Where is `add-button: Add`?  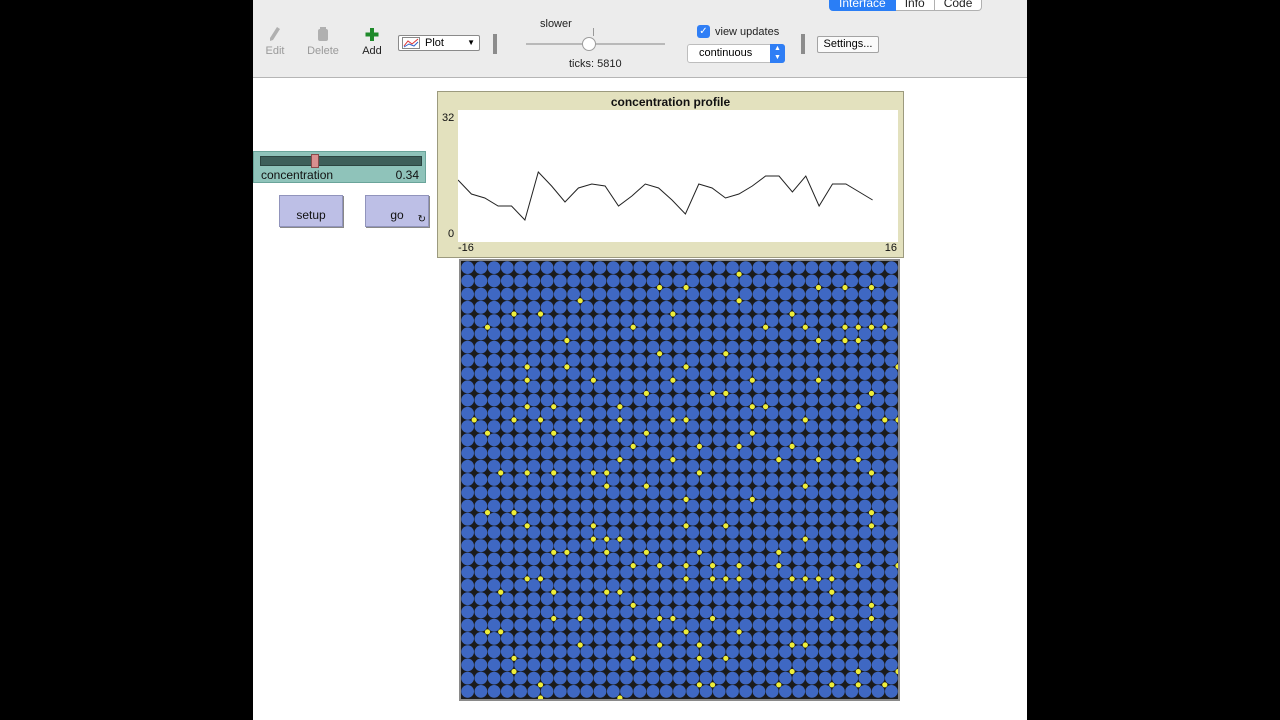
add-button: Add is located at coordinates (372, 41).